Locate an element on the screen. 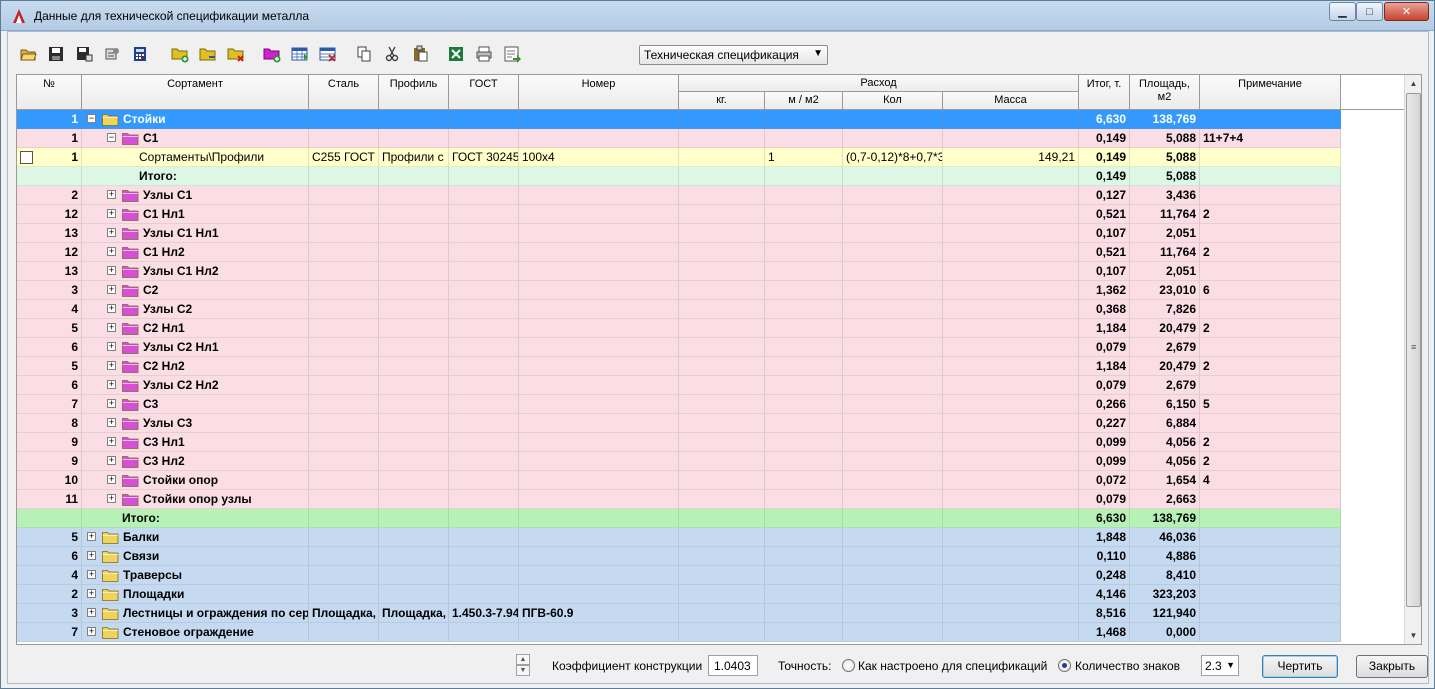 The width and height of the screenshot is (1435, 689). expand-icon: + is located at coordinates (111, 403).